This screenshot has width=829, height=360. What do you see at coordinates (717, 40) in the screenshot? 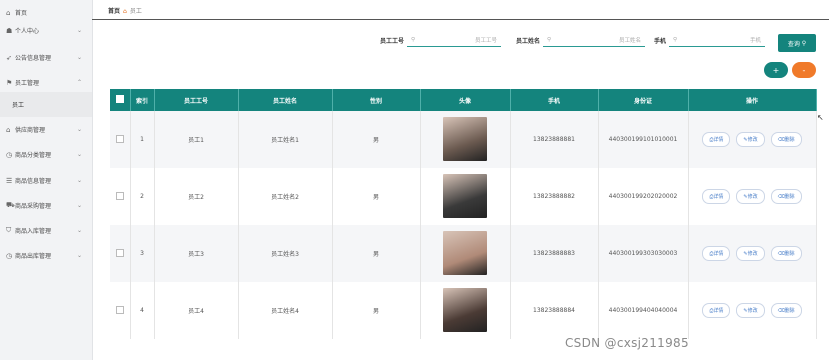
I see `phone-input: ⚲ 手机` at bounding box center [717, 40].